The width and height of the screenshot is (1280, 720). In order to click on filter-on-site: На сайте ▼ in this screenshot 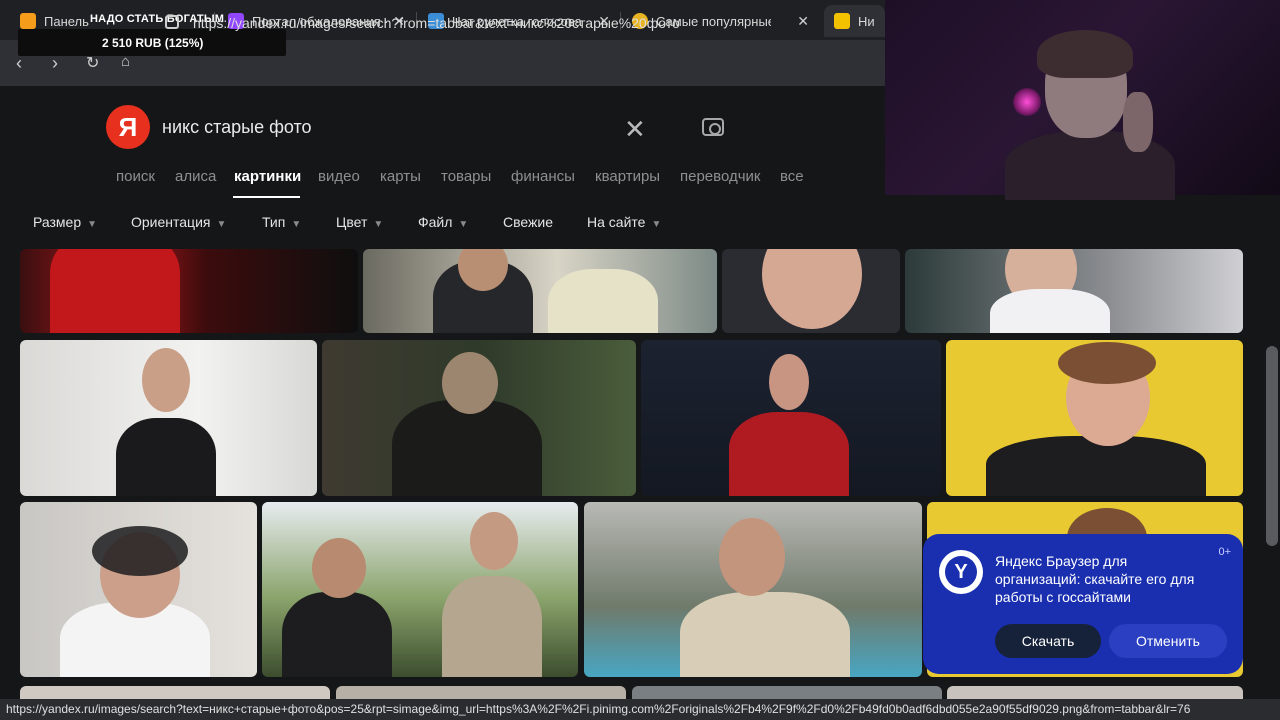, I will do `click(624, 222)`.